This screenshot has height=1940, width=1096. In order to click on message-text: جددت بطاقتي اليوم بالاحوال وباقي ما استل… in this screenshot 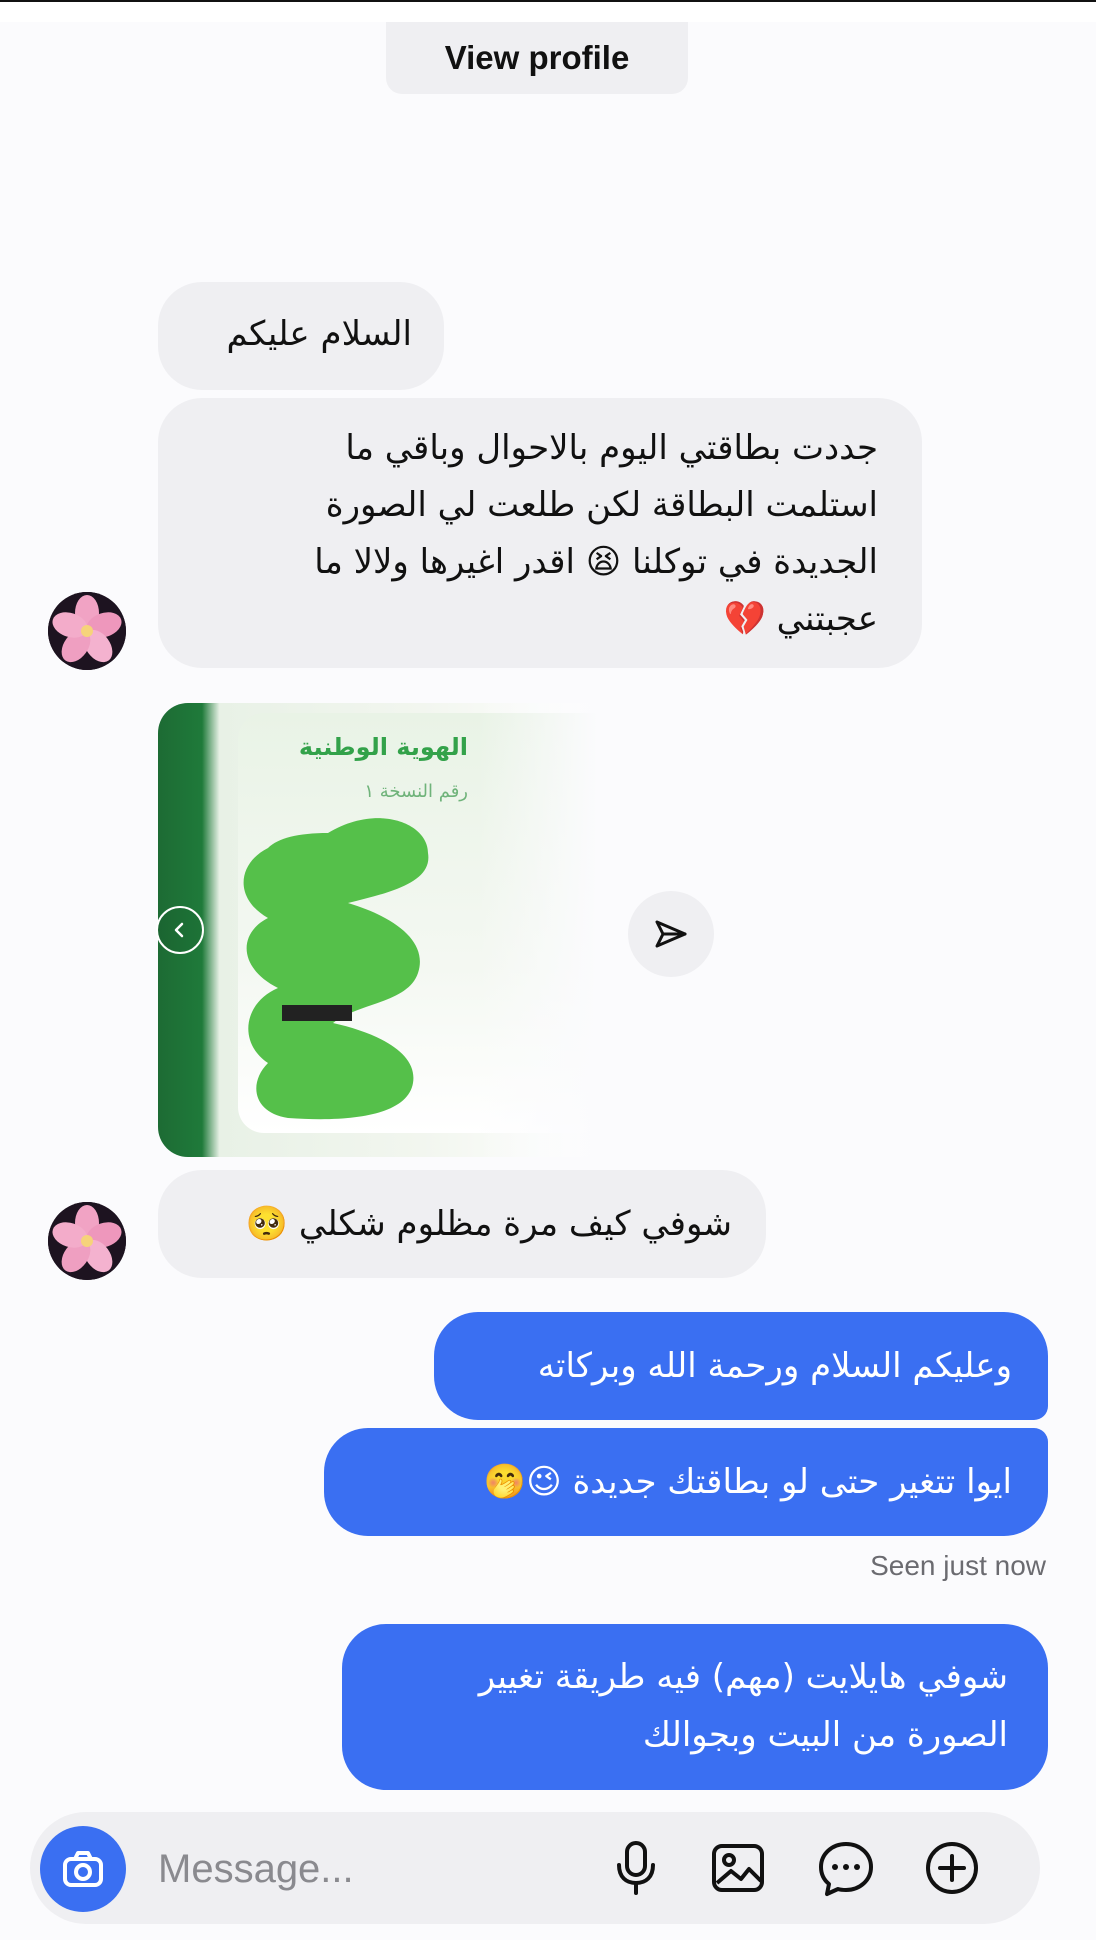, I will do `click(596, 533)`.